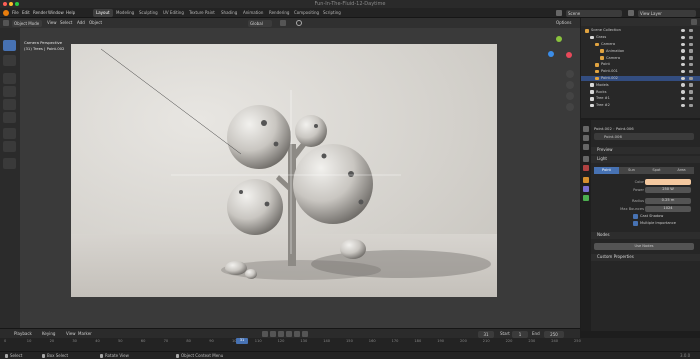  Describe the element at coordinates (9, 104) in the screenshot. I see `scale-tool-icon` at that location.